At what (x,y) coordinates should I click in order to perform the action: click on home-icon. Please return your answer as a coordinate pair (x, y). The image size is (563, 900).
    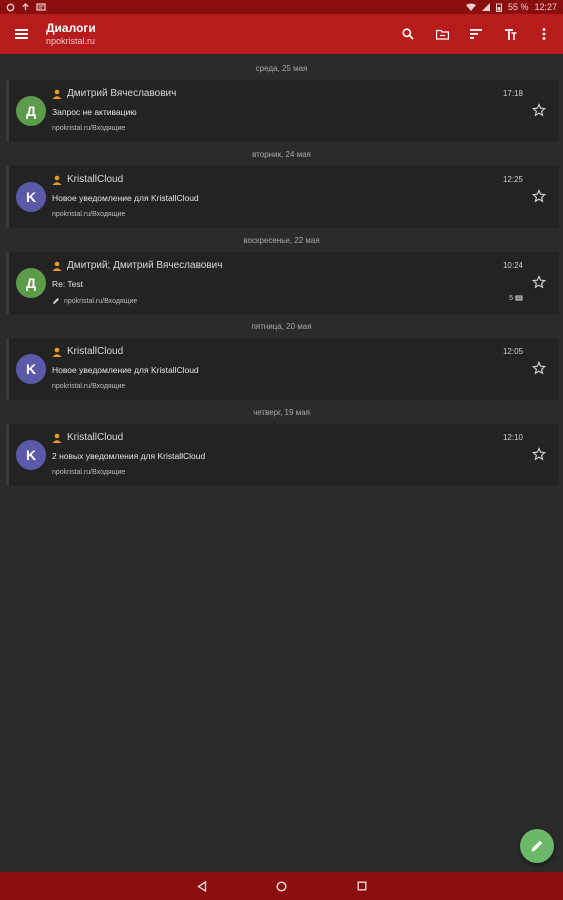
    Looking at the image, I should click on (281, 886).